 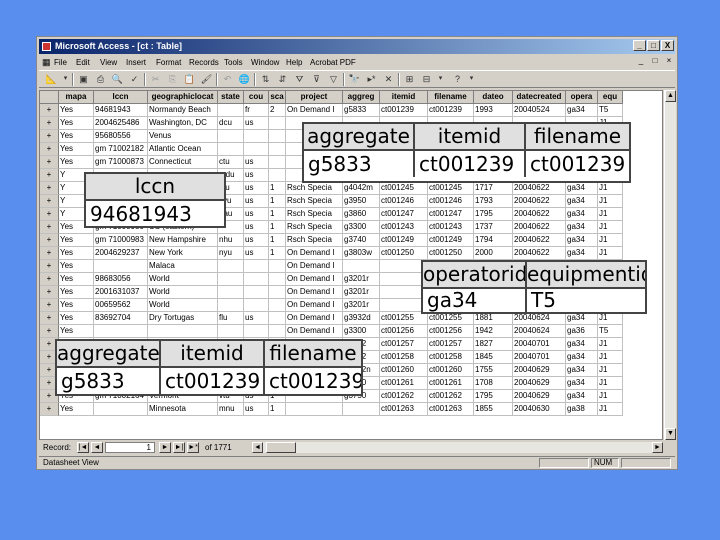 What do you see at coordinates (256, 97) in the screenshot?
I see `column-header-cou-col: cou` at bounding box center [256, 97].